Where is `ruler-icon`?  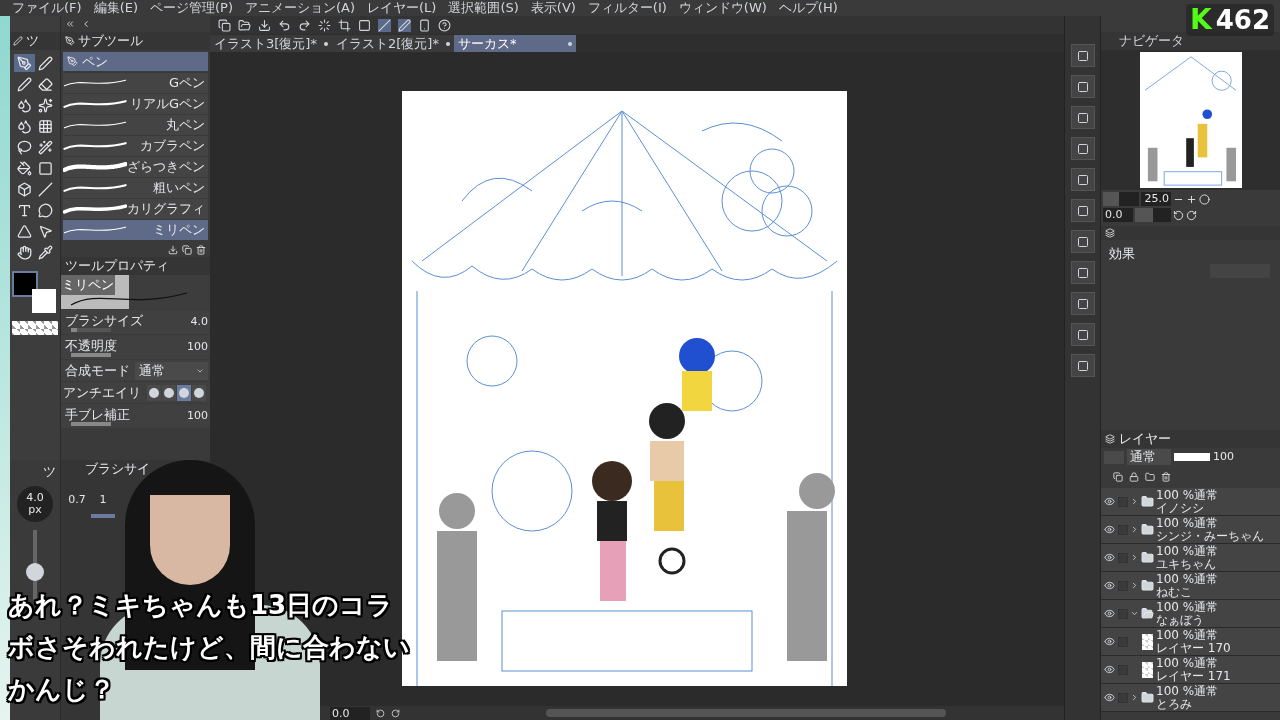 ruler-icon is located at coordinates (384, 25).